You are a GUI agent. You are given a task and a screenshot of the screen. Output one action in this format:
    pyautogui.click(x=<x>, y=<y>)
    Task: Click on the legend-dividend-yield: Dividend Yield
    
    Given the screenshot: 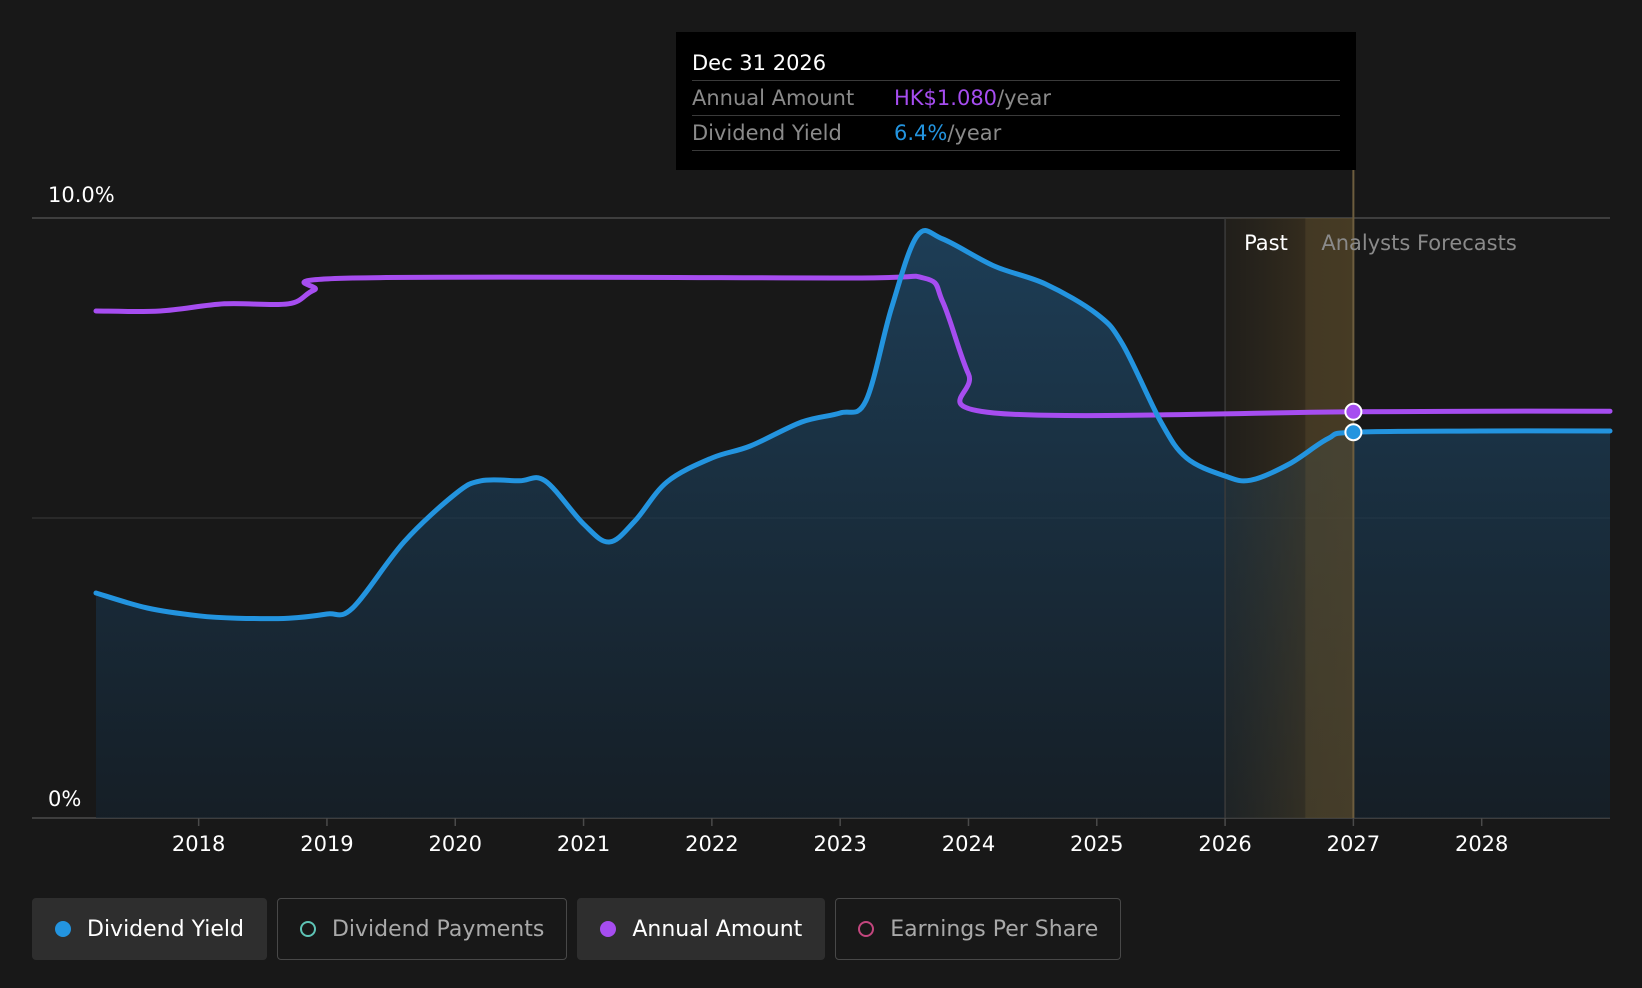 What is the action you would take?
    pyautogui.click(x=149, y=929)
    